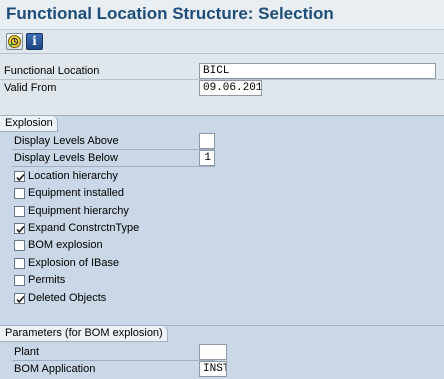 The width and height of the screenshot is (444, 379). Describe the element at coordinates (27, 352) in the screenshot. I see `plant-label: Plant` at that location.